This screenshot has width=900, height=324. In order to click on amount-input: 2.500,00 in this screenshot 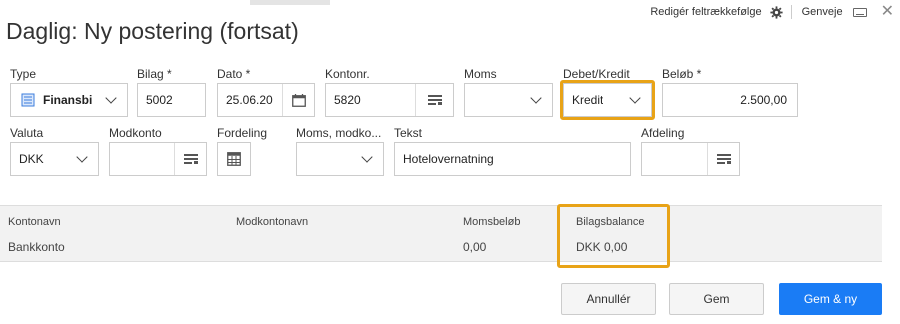, I will do `click(730, 100)`.